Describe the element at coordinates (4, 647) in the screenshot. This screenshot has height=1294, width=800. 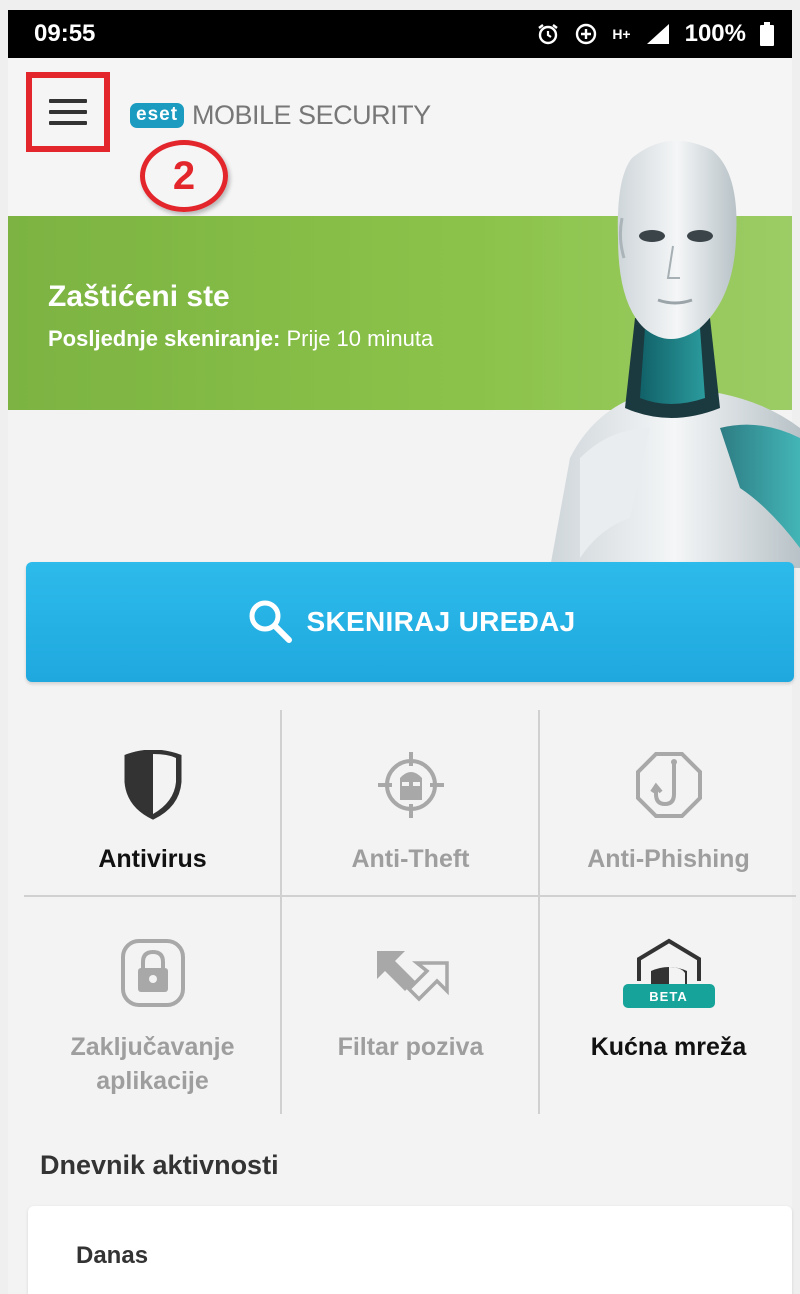
I see `screenshot-frame-left` at that location.